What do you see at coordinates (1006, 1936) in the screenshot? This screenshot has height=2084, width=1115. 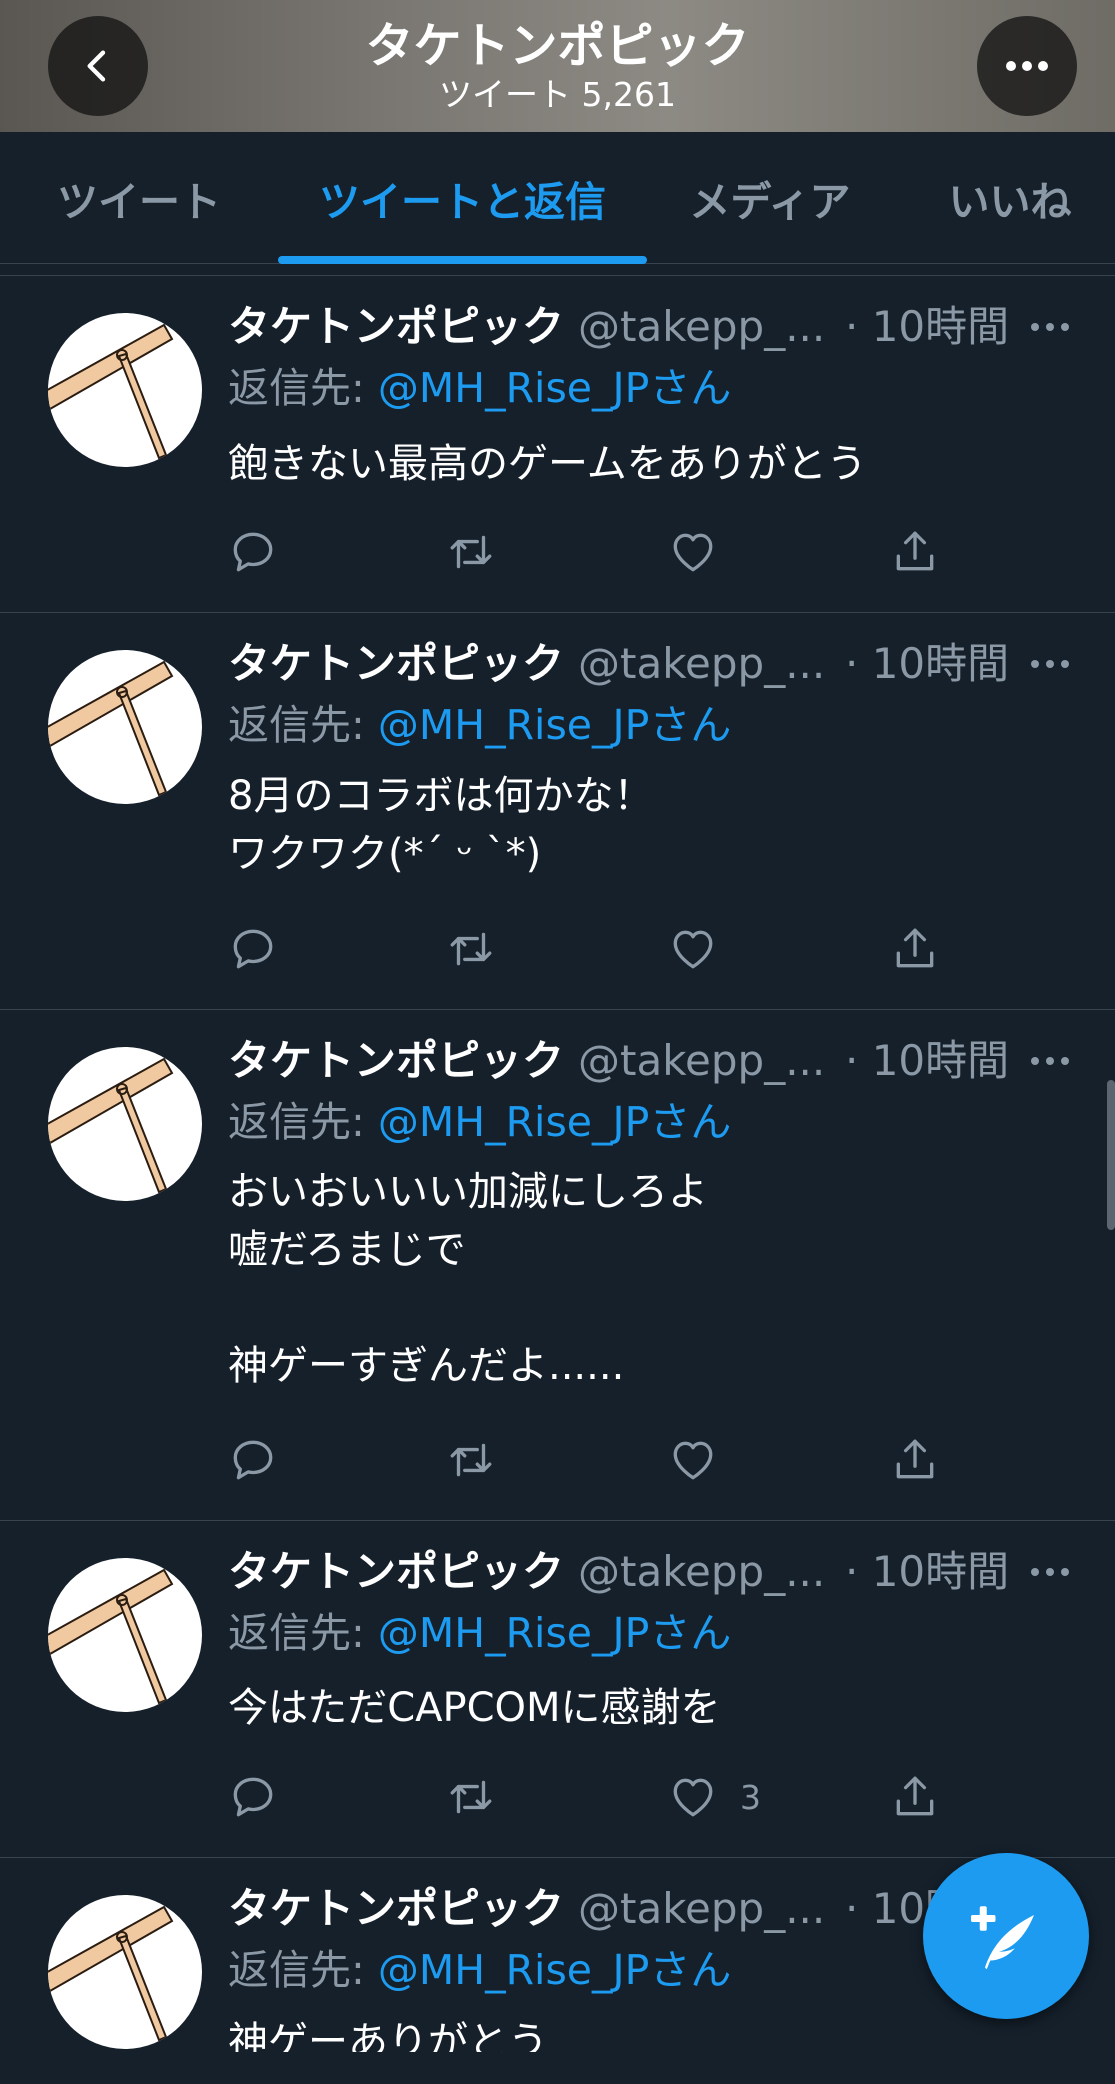 I see `compose-tweet-button` at bounding box center [1006, 1936].